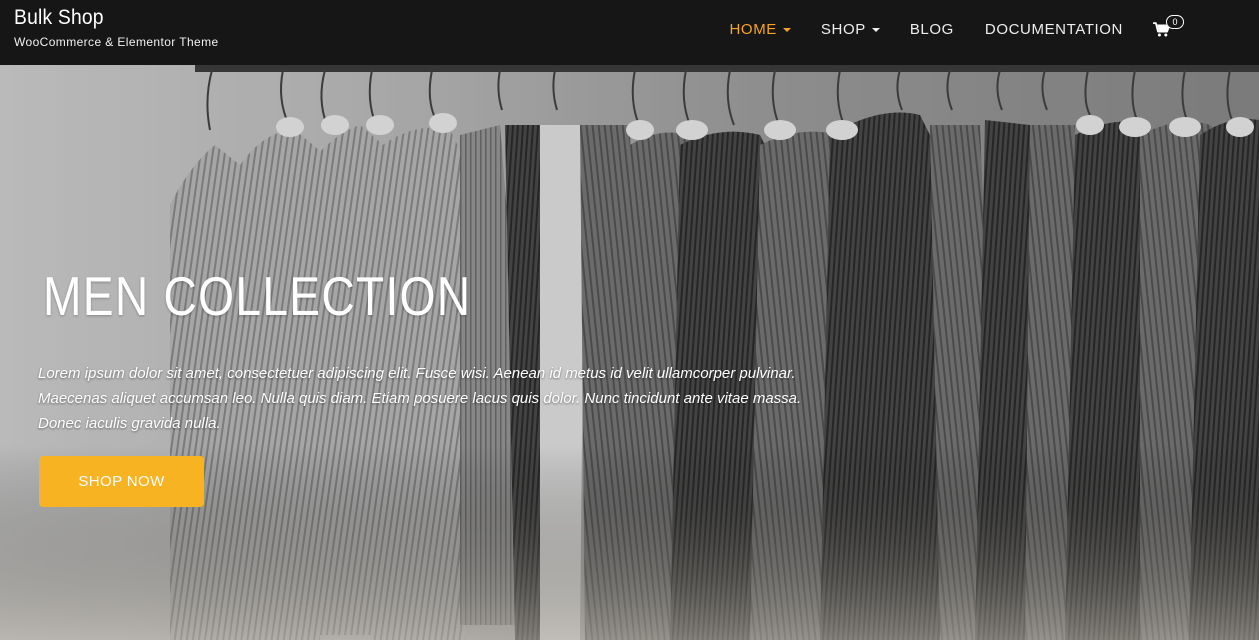 The height and width of the screenshot is (640, 1259). I want to click on cart-button: 0, so click(1173, 29).